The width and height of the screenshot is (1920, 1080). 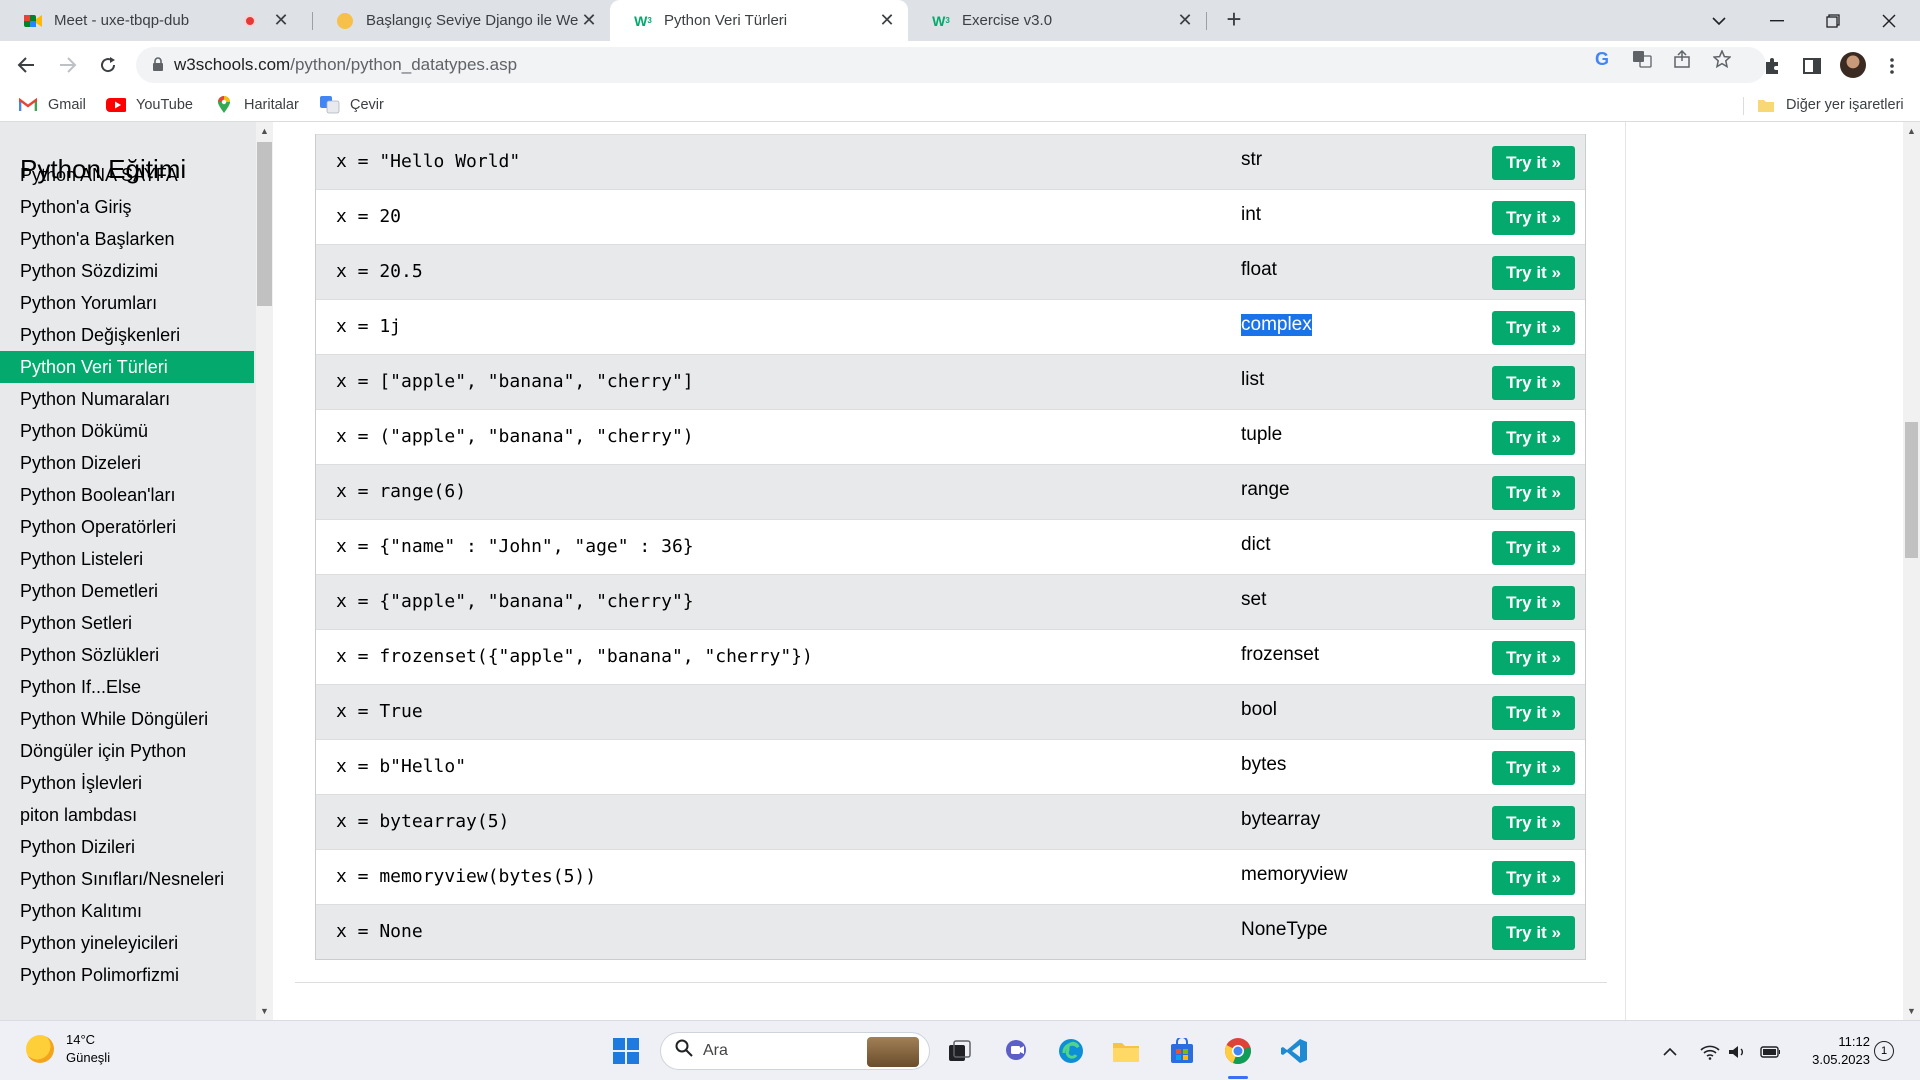 I want to click on tab-python-veri-turleri: W3 Python Veri Türleri ✕, so click(x=759, y=20).